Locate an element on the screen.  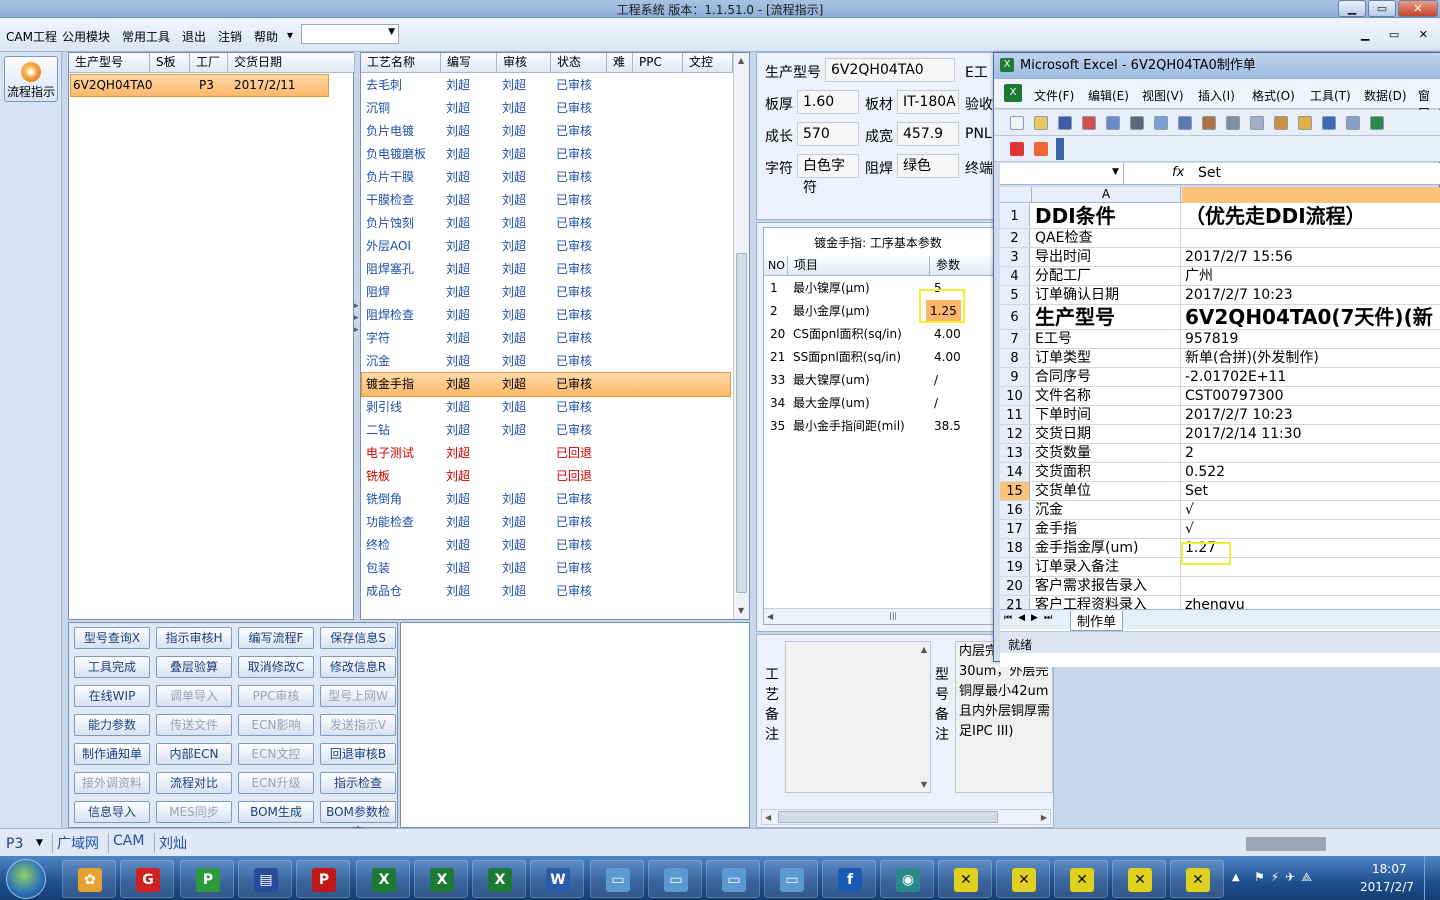
redo-icon is located at coordinates (1353, 123).